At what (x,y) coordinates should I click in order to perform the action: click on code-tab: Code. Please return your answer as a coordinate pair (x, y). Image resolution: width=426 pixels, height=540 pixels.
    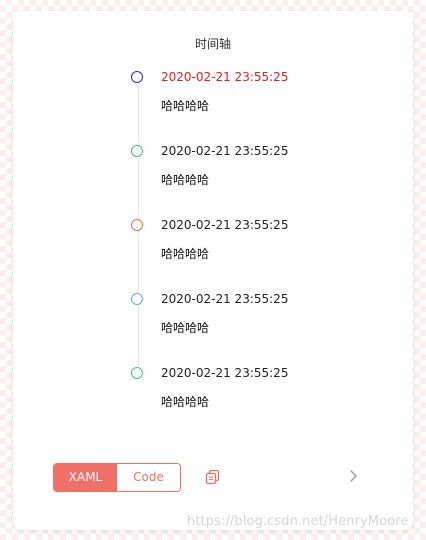
    Looking at the image, I should click on (148, 477).